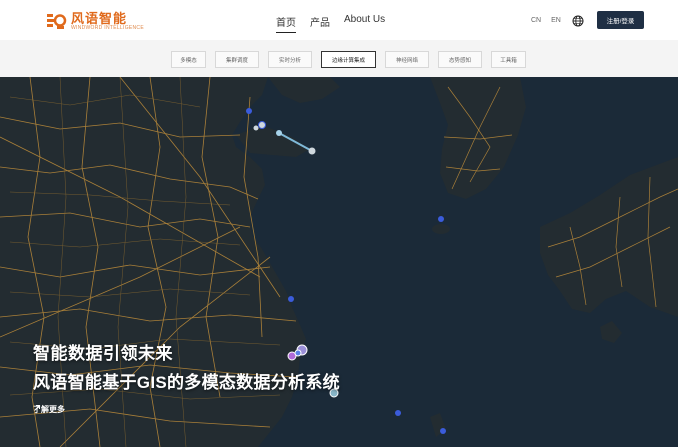 The width and height of the screenshot is (678, 447). What do you see at coordinates (536, 20) in the screenshot?
I see `lang-cn: CN` at bounding box center [536, 20].